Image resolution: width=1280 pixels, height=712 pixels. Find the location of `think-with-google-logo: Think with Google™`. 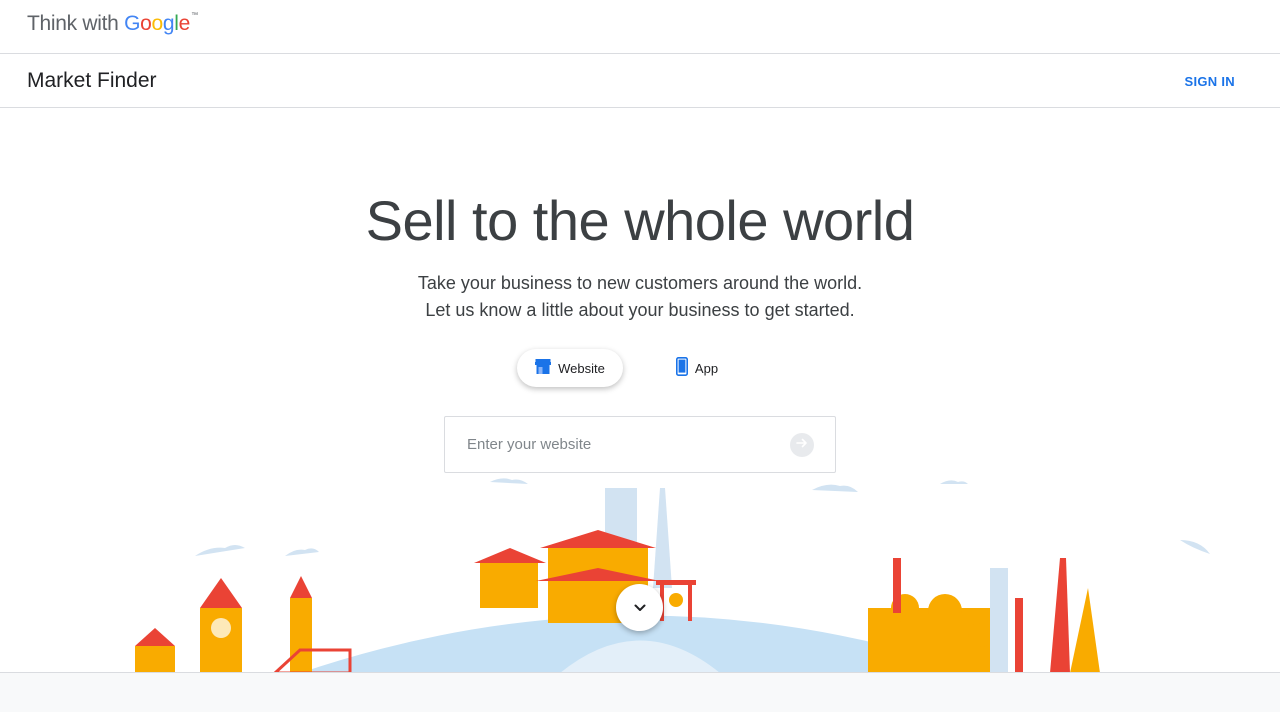

think-with-google-logo: Think with Google™ is located at coordinates (112, 24).